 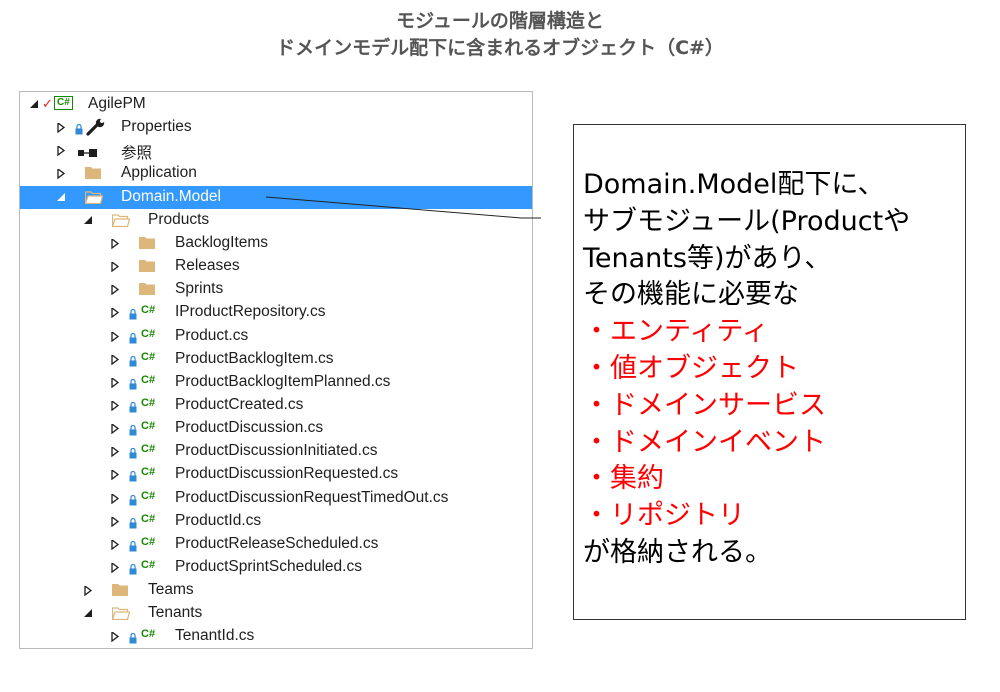 What do you see at coordinates (691, 368) in the screenshot?
I see `callout-line: ・値オブジェクト` at bounding box center [691, 368].